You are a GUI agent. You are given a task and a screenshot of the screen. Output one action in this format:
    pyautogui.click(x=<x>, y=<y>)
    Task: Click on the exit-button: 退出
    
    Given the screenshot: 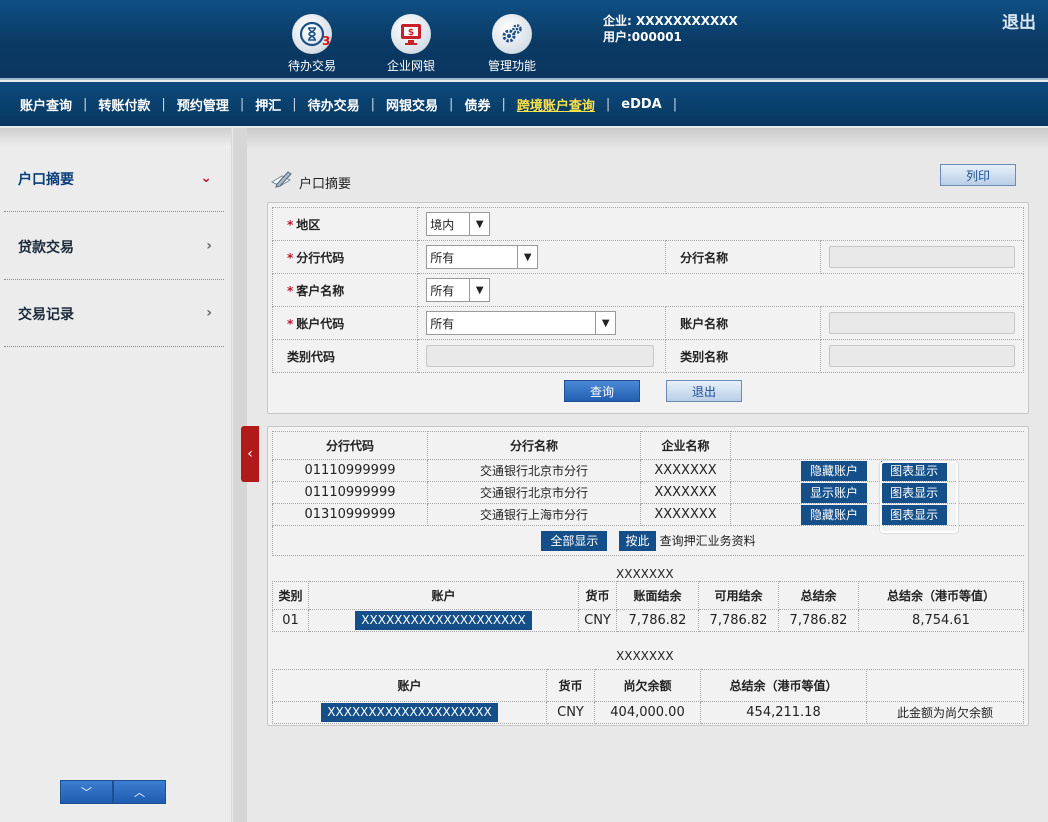 What is the action you would take?
    pyautogui.click(x=704, y=391)
    